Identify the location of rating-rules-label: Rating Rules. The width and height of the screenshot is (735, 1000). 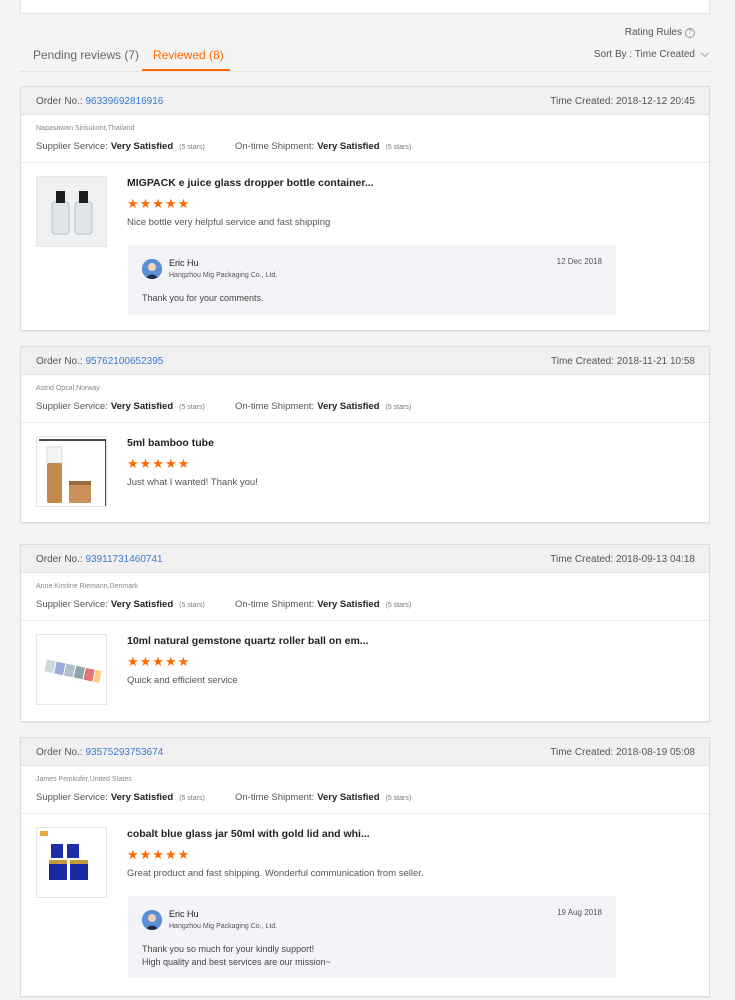
(653, 32).